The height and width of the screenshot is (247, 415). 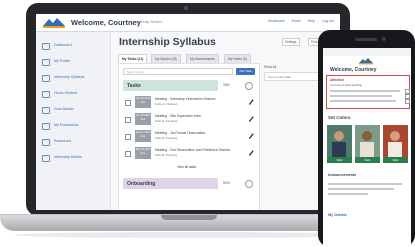 What do you see at coordinates (384, 39) in the screenshot?
I see `phone-camera` at bounding box center [384, 39].